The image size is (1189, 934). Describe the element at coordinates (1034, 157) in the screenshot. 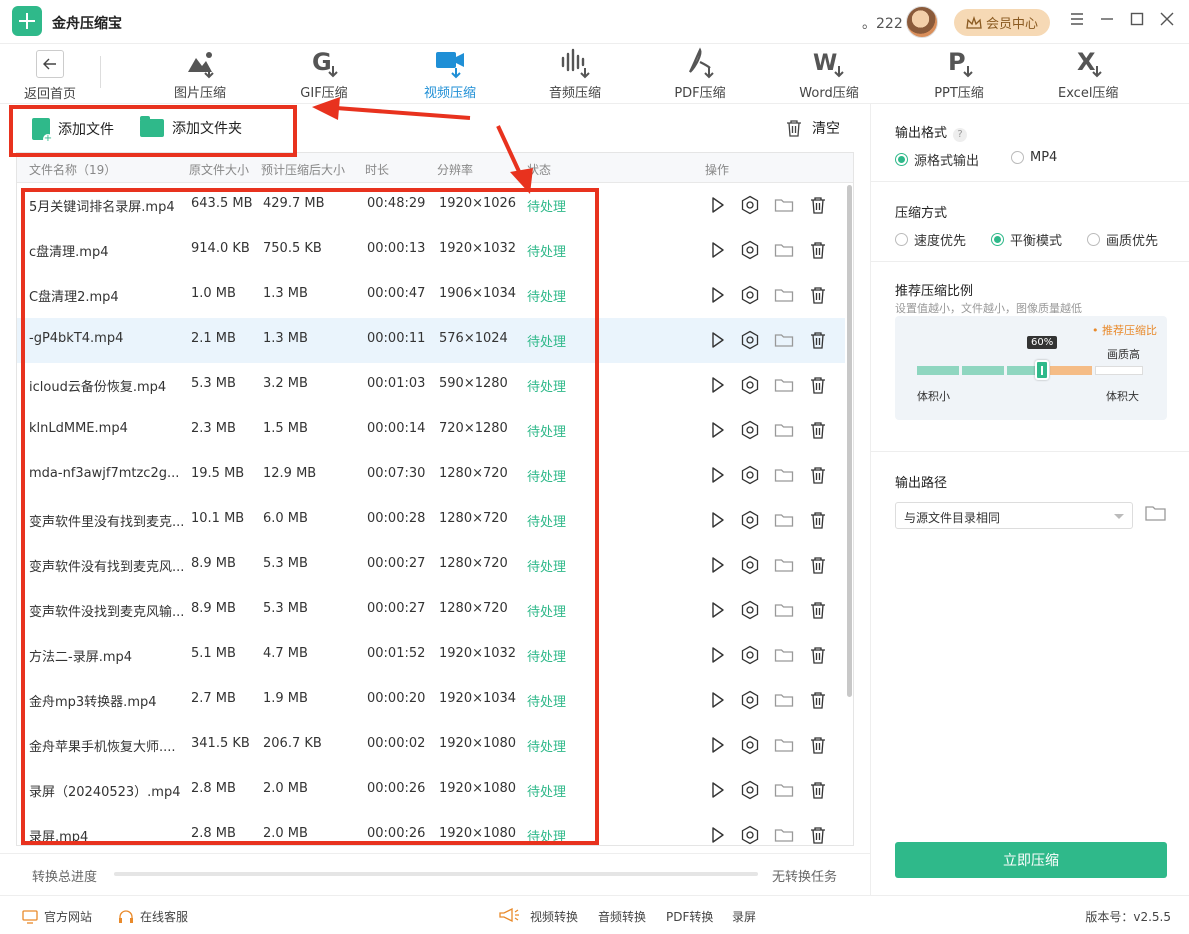

I see `radio-mp4: MP4` at that location.